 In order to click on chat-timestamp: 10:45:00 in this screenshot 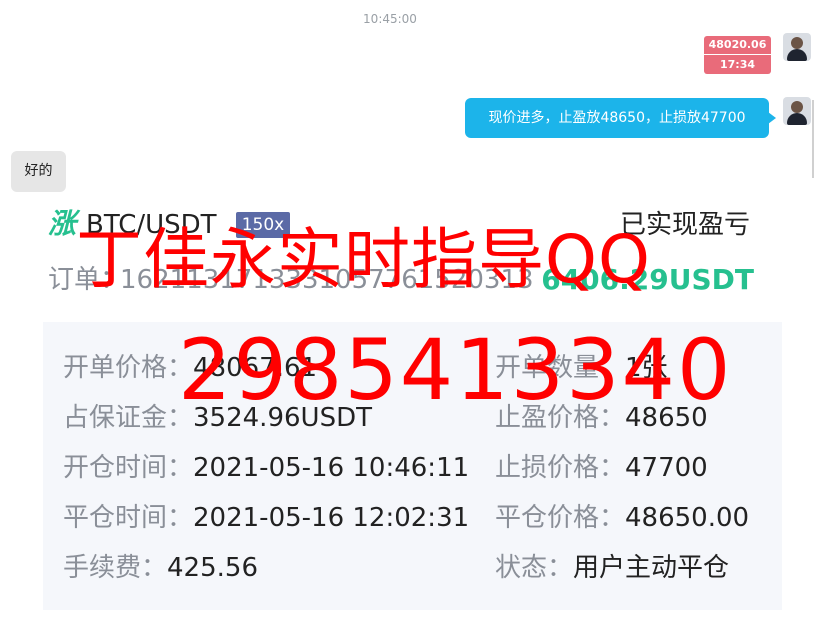, I will do `click(390, 19)`.